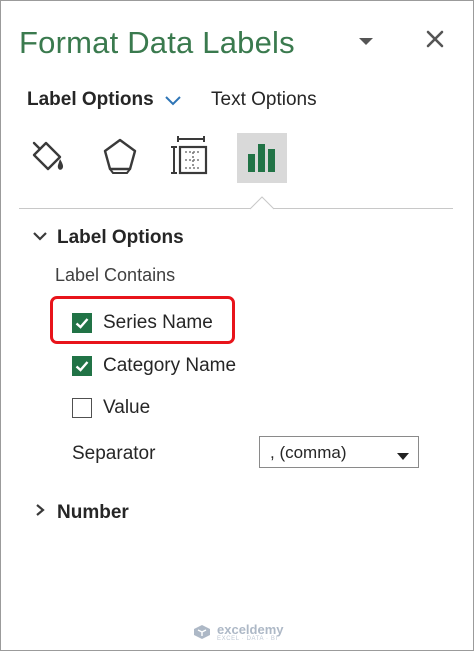 This screenshot has height=651, width=474. I want to click on number-section-header: Number, so click(80, 513).